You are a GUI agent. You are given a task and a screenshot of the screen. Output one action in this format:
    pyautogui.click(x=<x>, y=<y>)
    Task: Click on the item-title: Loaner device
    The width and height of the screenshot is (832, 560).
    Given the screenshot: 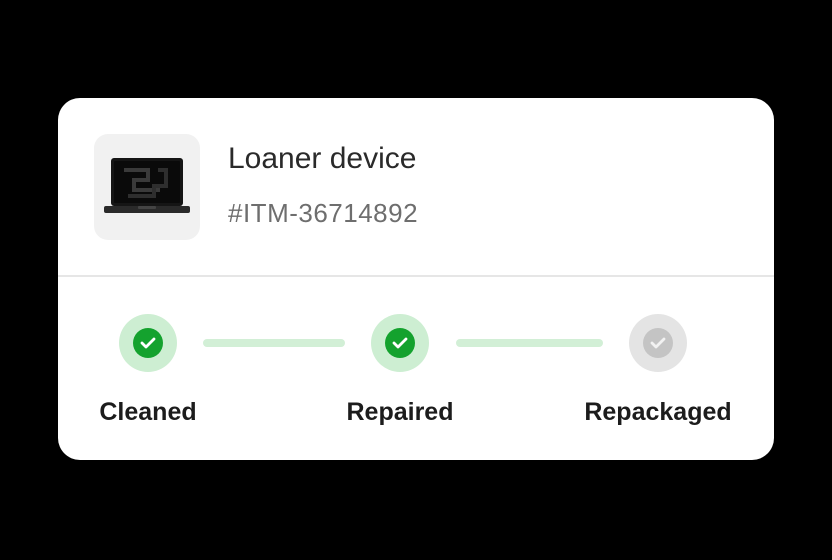 What is the action you would take?
    pyautogui.click(x=322, y=158)
    